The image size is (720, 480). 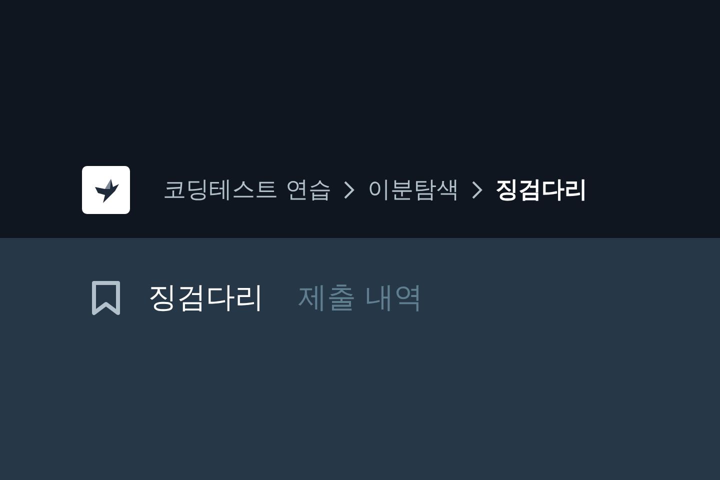 What do you see at coordinates (247, 190) in the screenshot?
I see `breadcrumb-link: 코딩테스트 연습` at bounding box center [247, 190].